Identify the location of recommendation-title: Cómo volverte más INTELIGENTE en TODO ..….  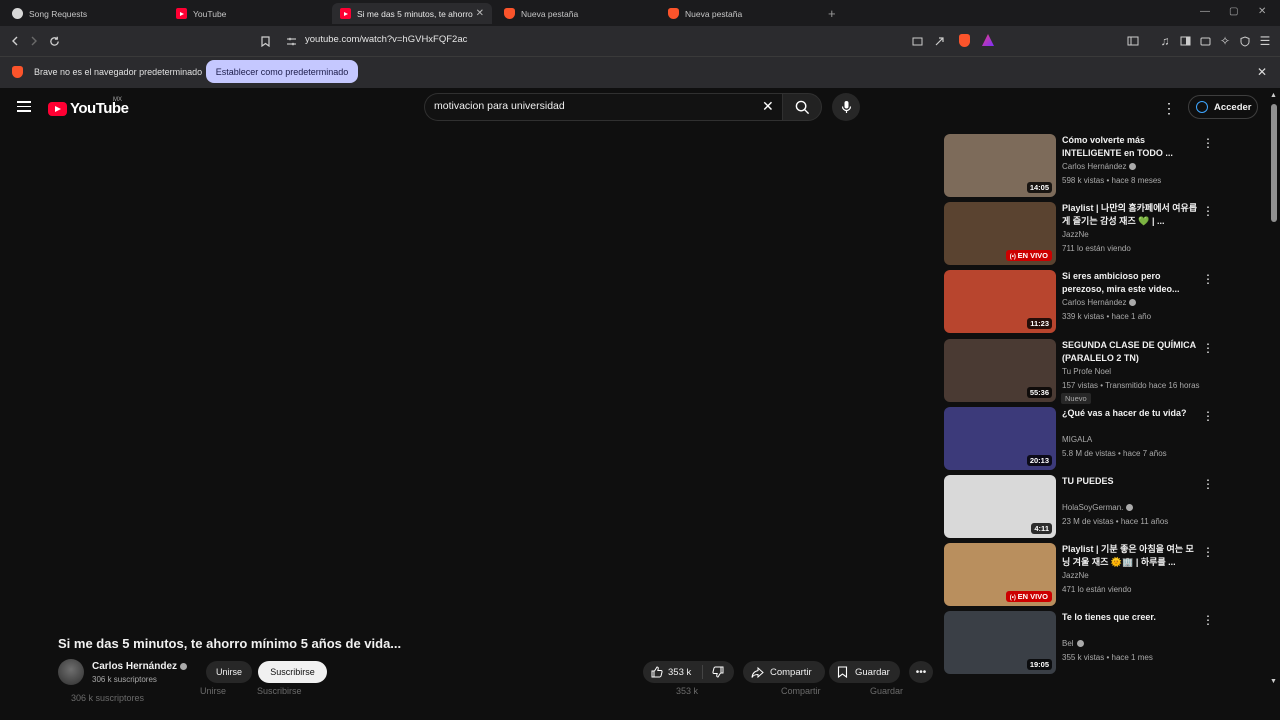
(1132, 147).